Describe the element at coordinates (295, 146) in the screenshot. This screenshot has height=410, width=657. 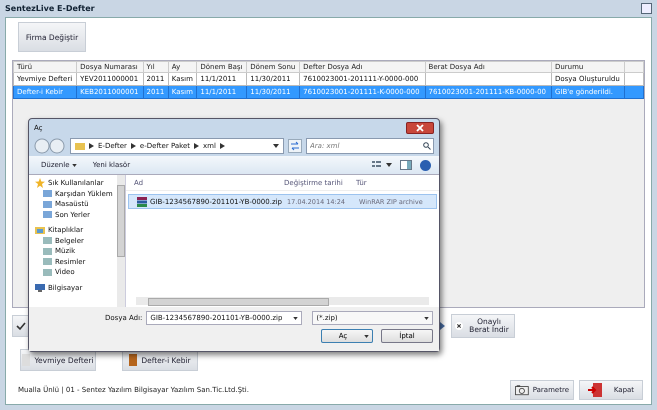
I see `refresh-icon` at that location.